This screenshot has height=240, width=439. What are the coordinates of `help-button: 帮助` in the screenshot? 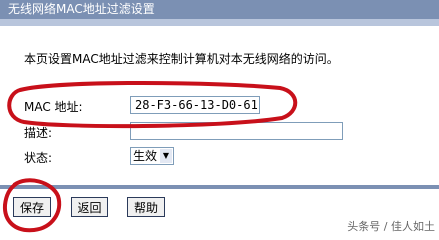 It's located at (146, 207).